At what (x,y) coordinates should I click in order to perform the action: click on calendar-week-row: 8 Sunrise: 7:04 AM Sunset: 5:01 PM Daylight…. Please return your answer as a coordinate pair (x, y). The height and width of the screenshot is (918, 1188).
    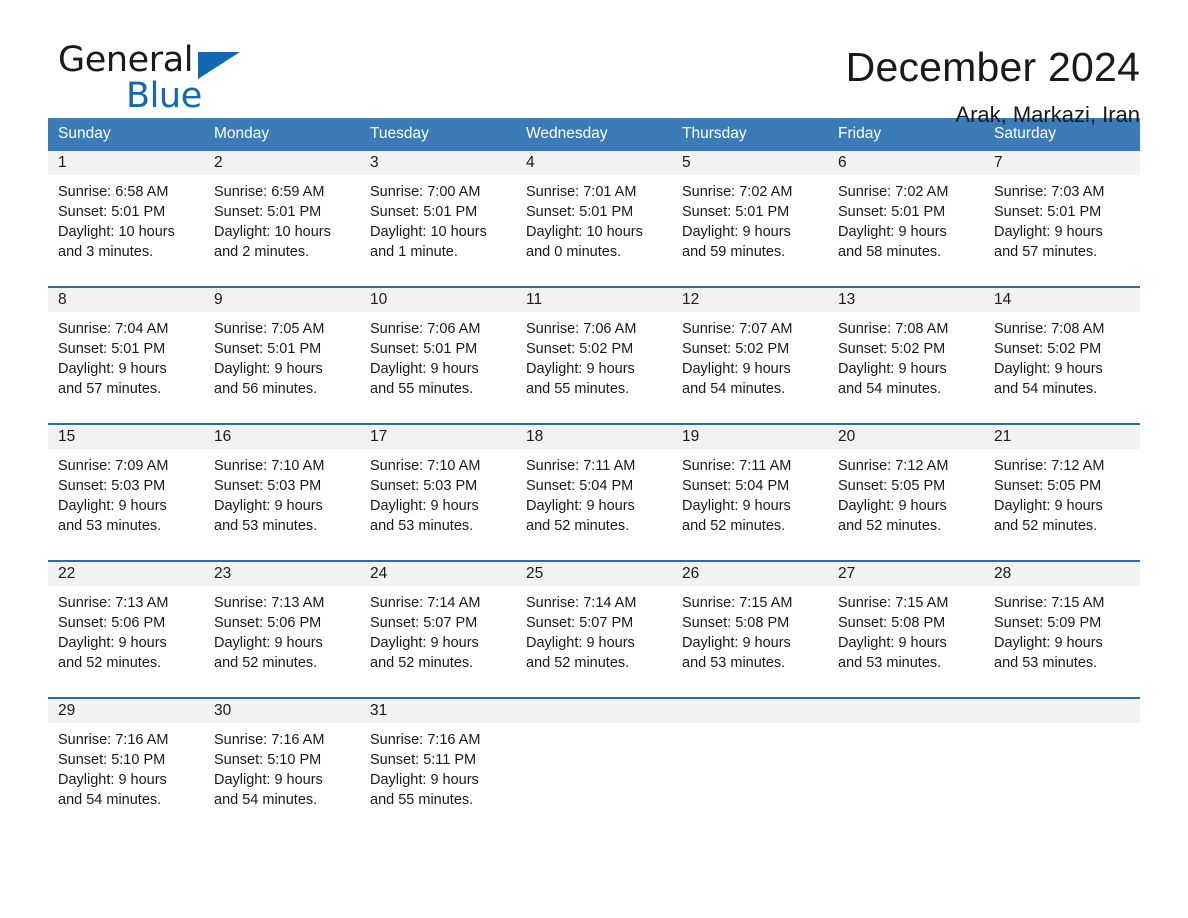
    Looking at the image, I should click on (594, 350).